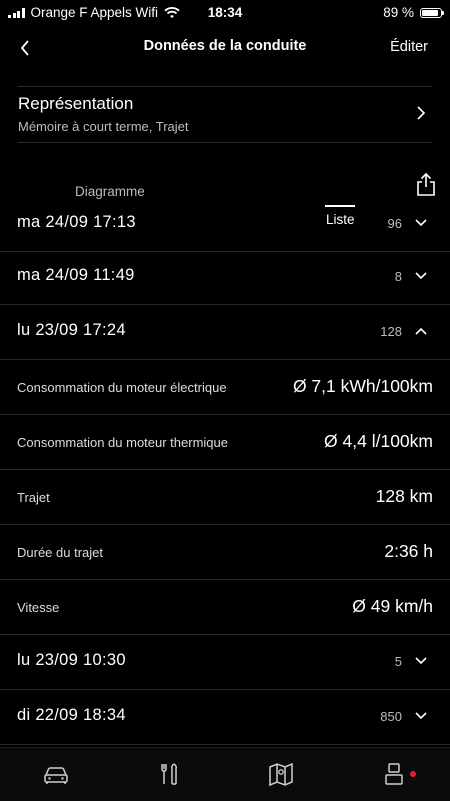  I want to click on trip-row: lu 23/09 10:30 5, so click(225, 662).